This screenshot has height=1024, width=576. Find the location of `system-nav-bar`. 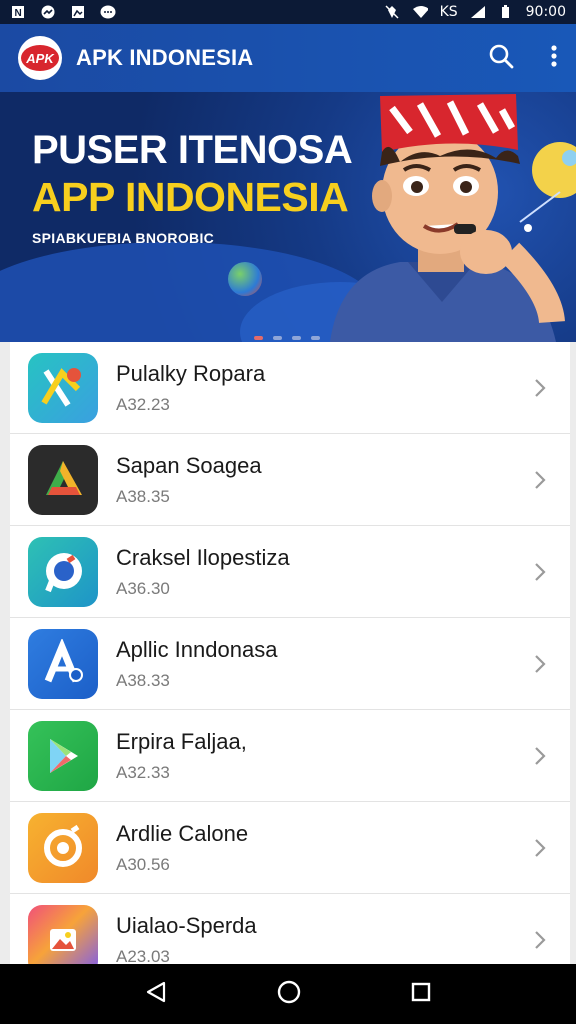

system-nav-bar is located at coordinates (288, 994).